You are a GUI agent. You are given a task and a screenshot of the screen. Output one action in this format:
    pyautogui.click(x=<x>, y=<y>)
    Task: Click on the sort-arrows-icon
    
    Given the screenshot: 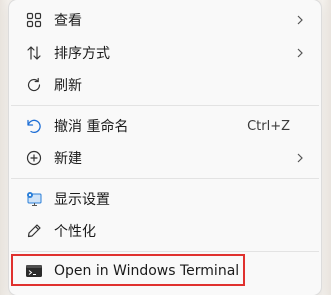 What is the action you would take?
    pyautogui.click(x=34, y=53)
    